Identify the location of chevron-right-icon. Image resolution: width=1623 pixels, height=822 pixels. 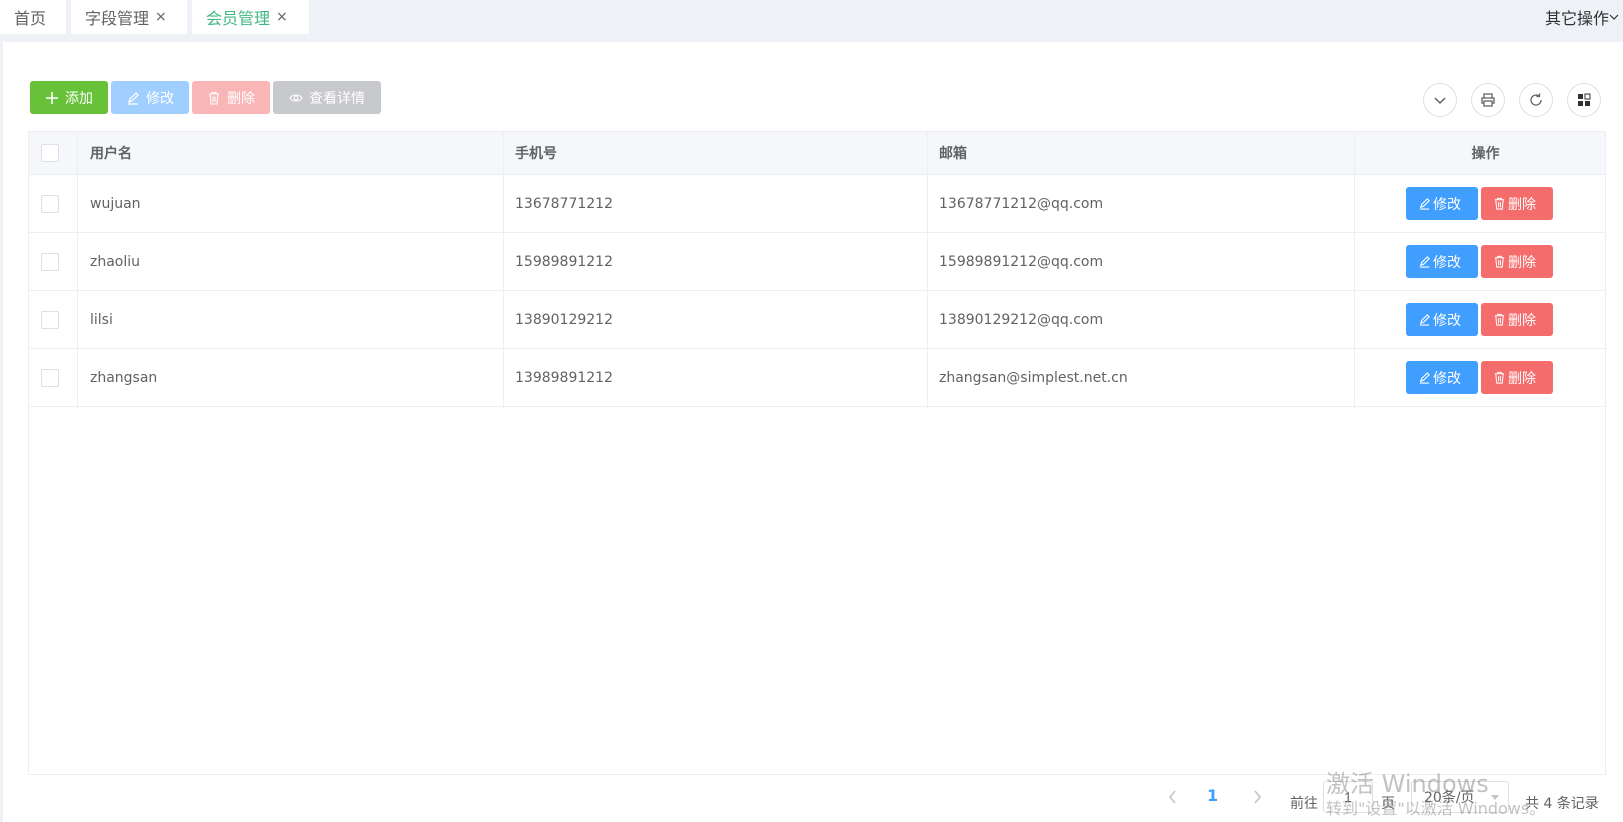
(1258, 797).